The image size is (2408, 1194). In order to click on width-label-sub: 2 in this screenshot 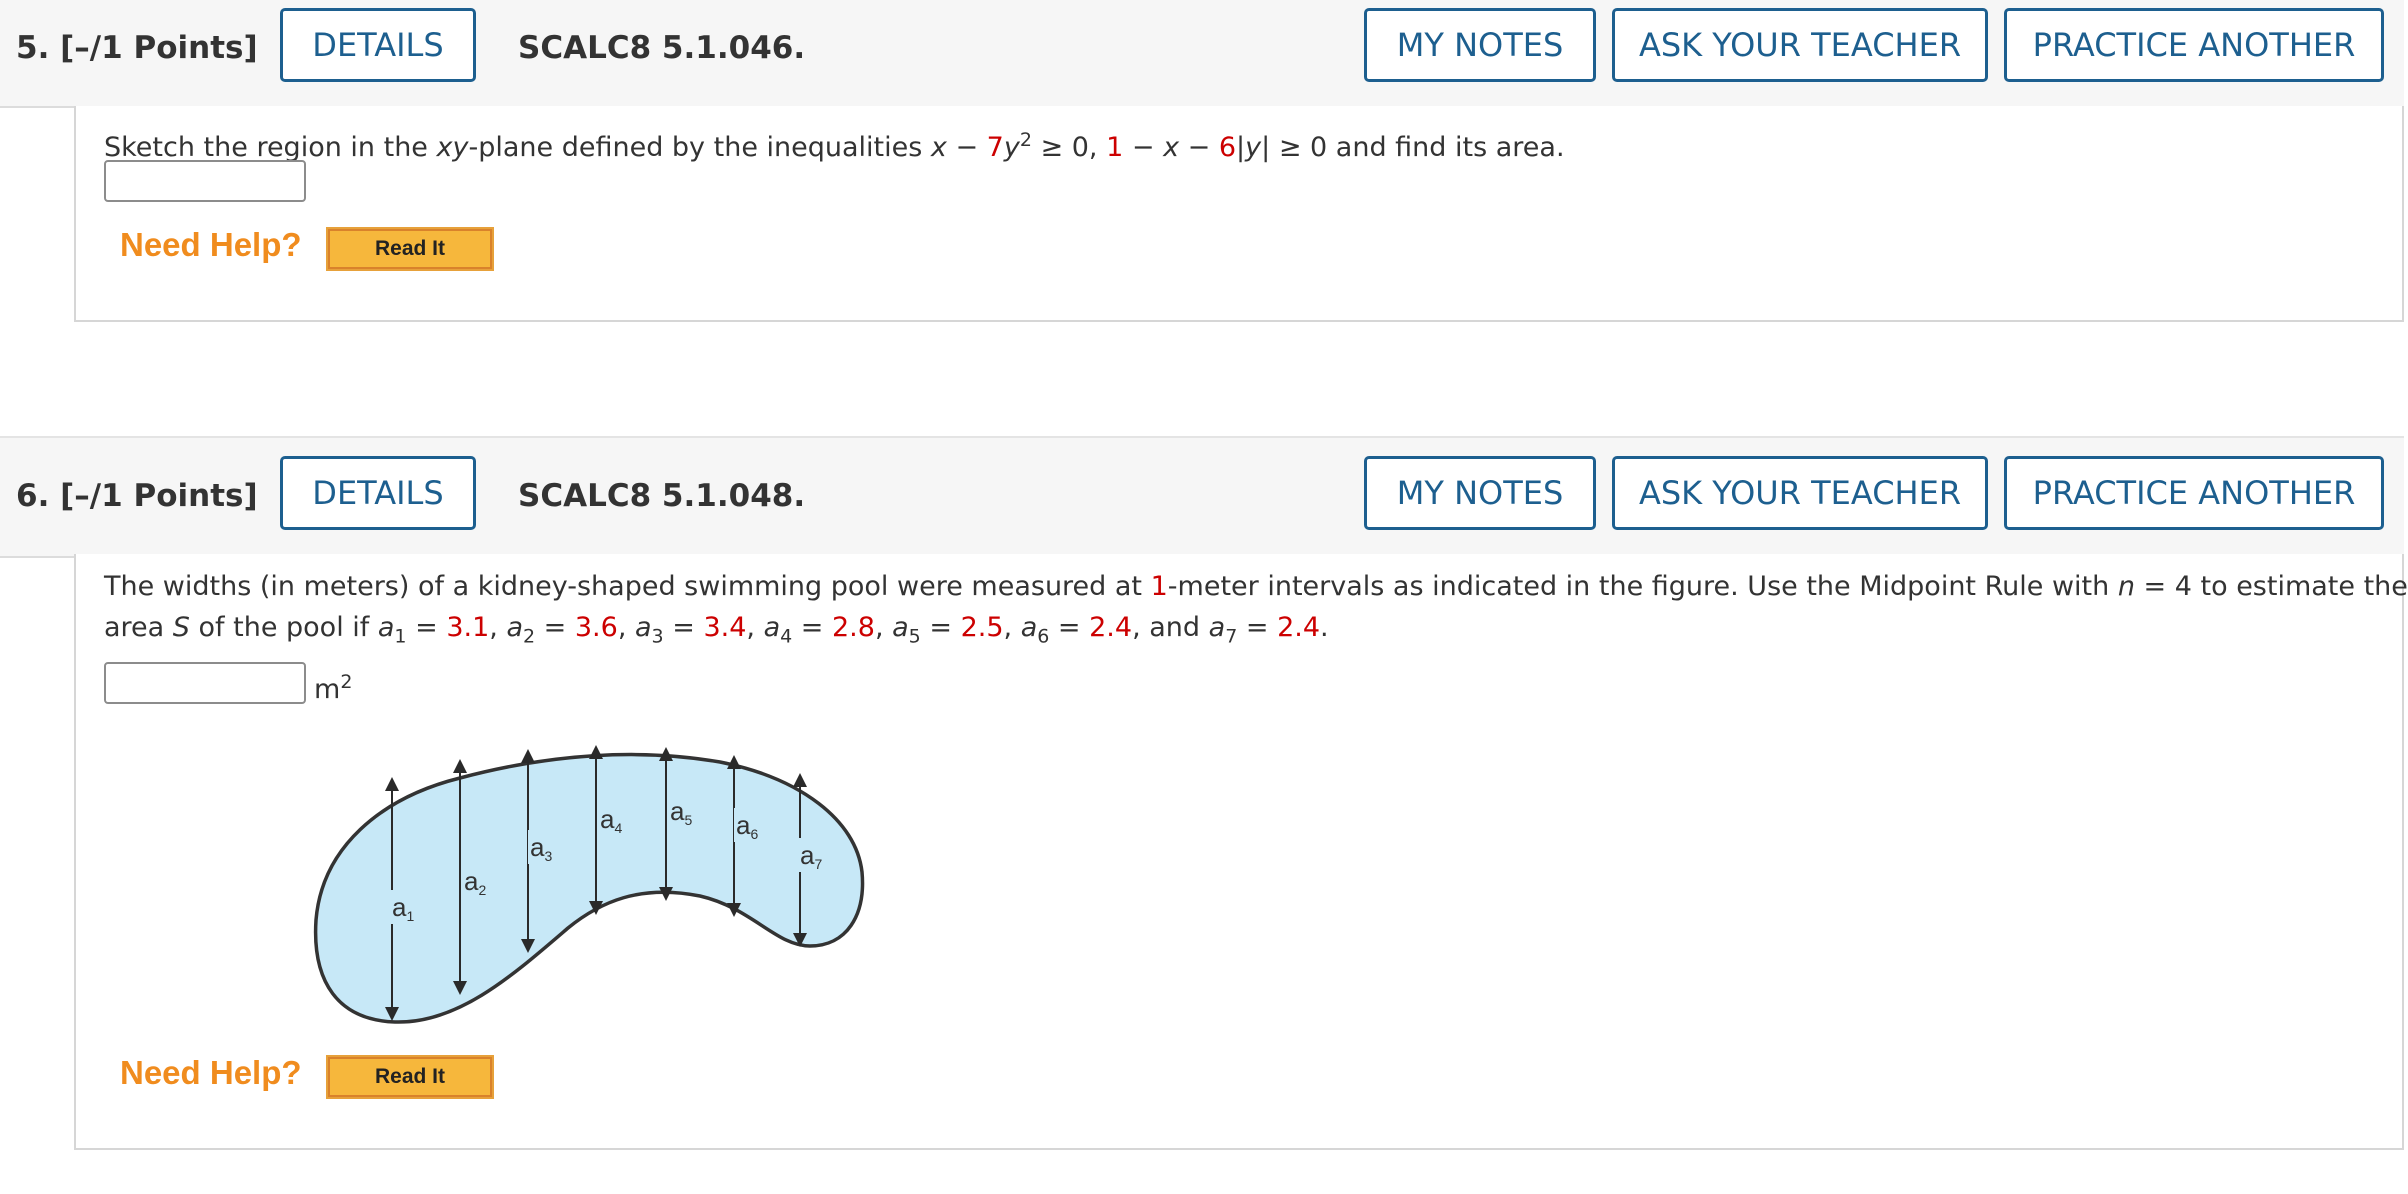, I will do `click(482, 890)`.